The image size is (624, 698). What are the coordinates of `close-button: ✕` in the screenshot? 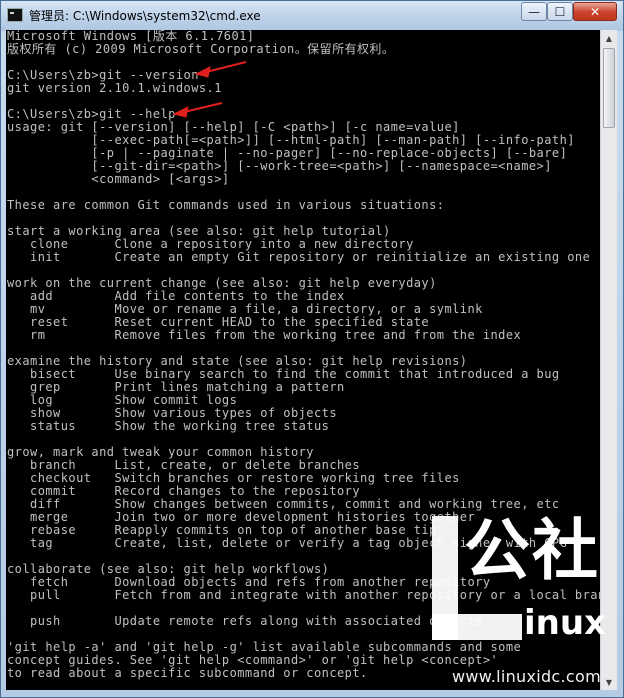 It's located at (595, 11).